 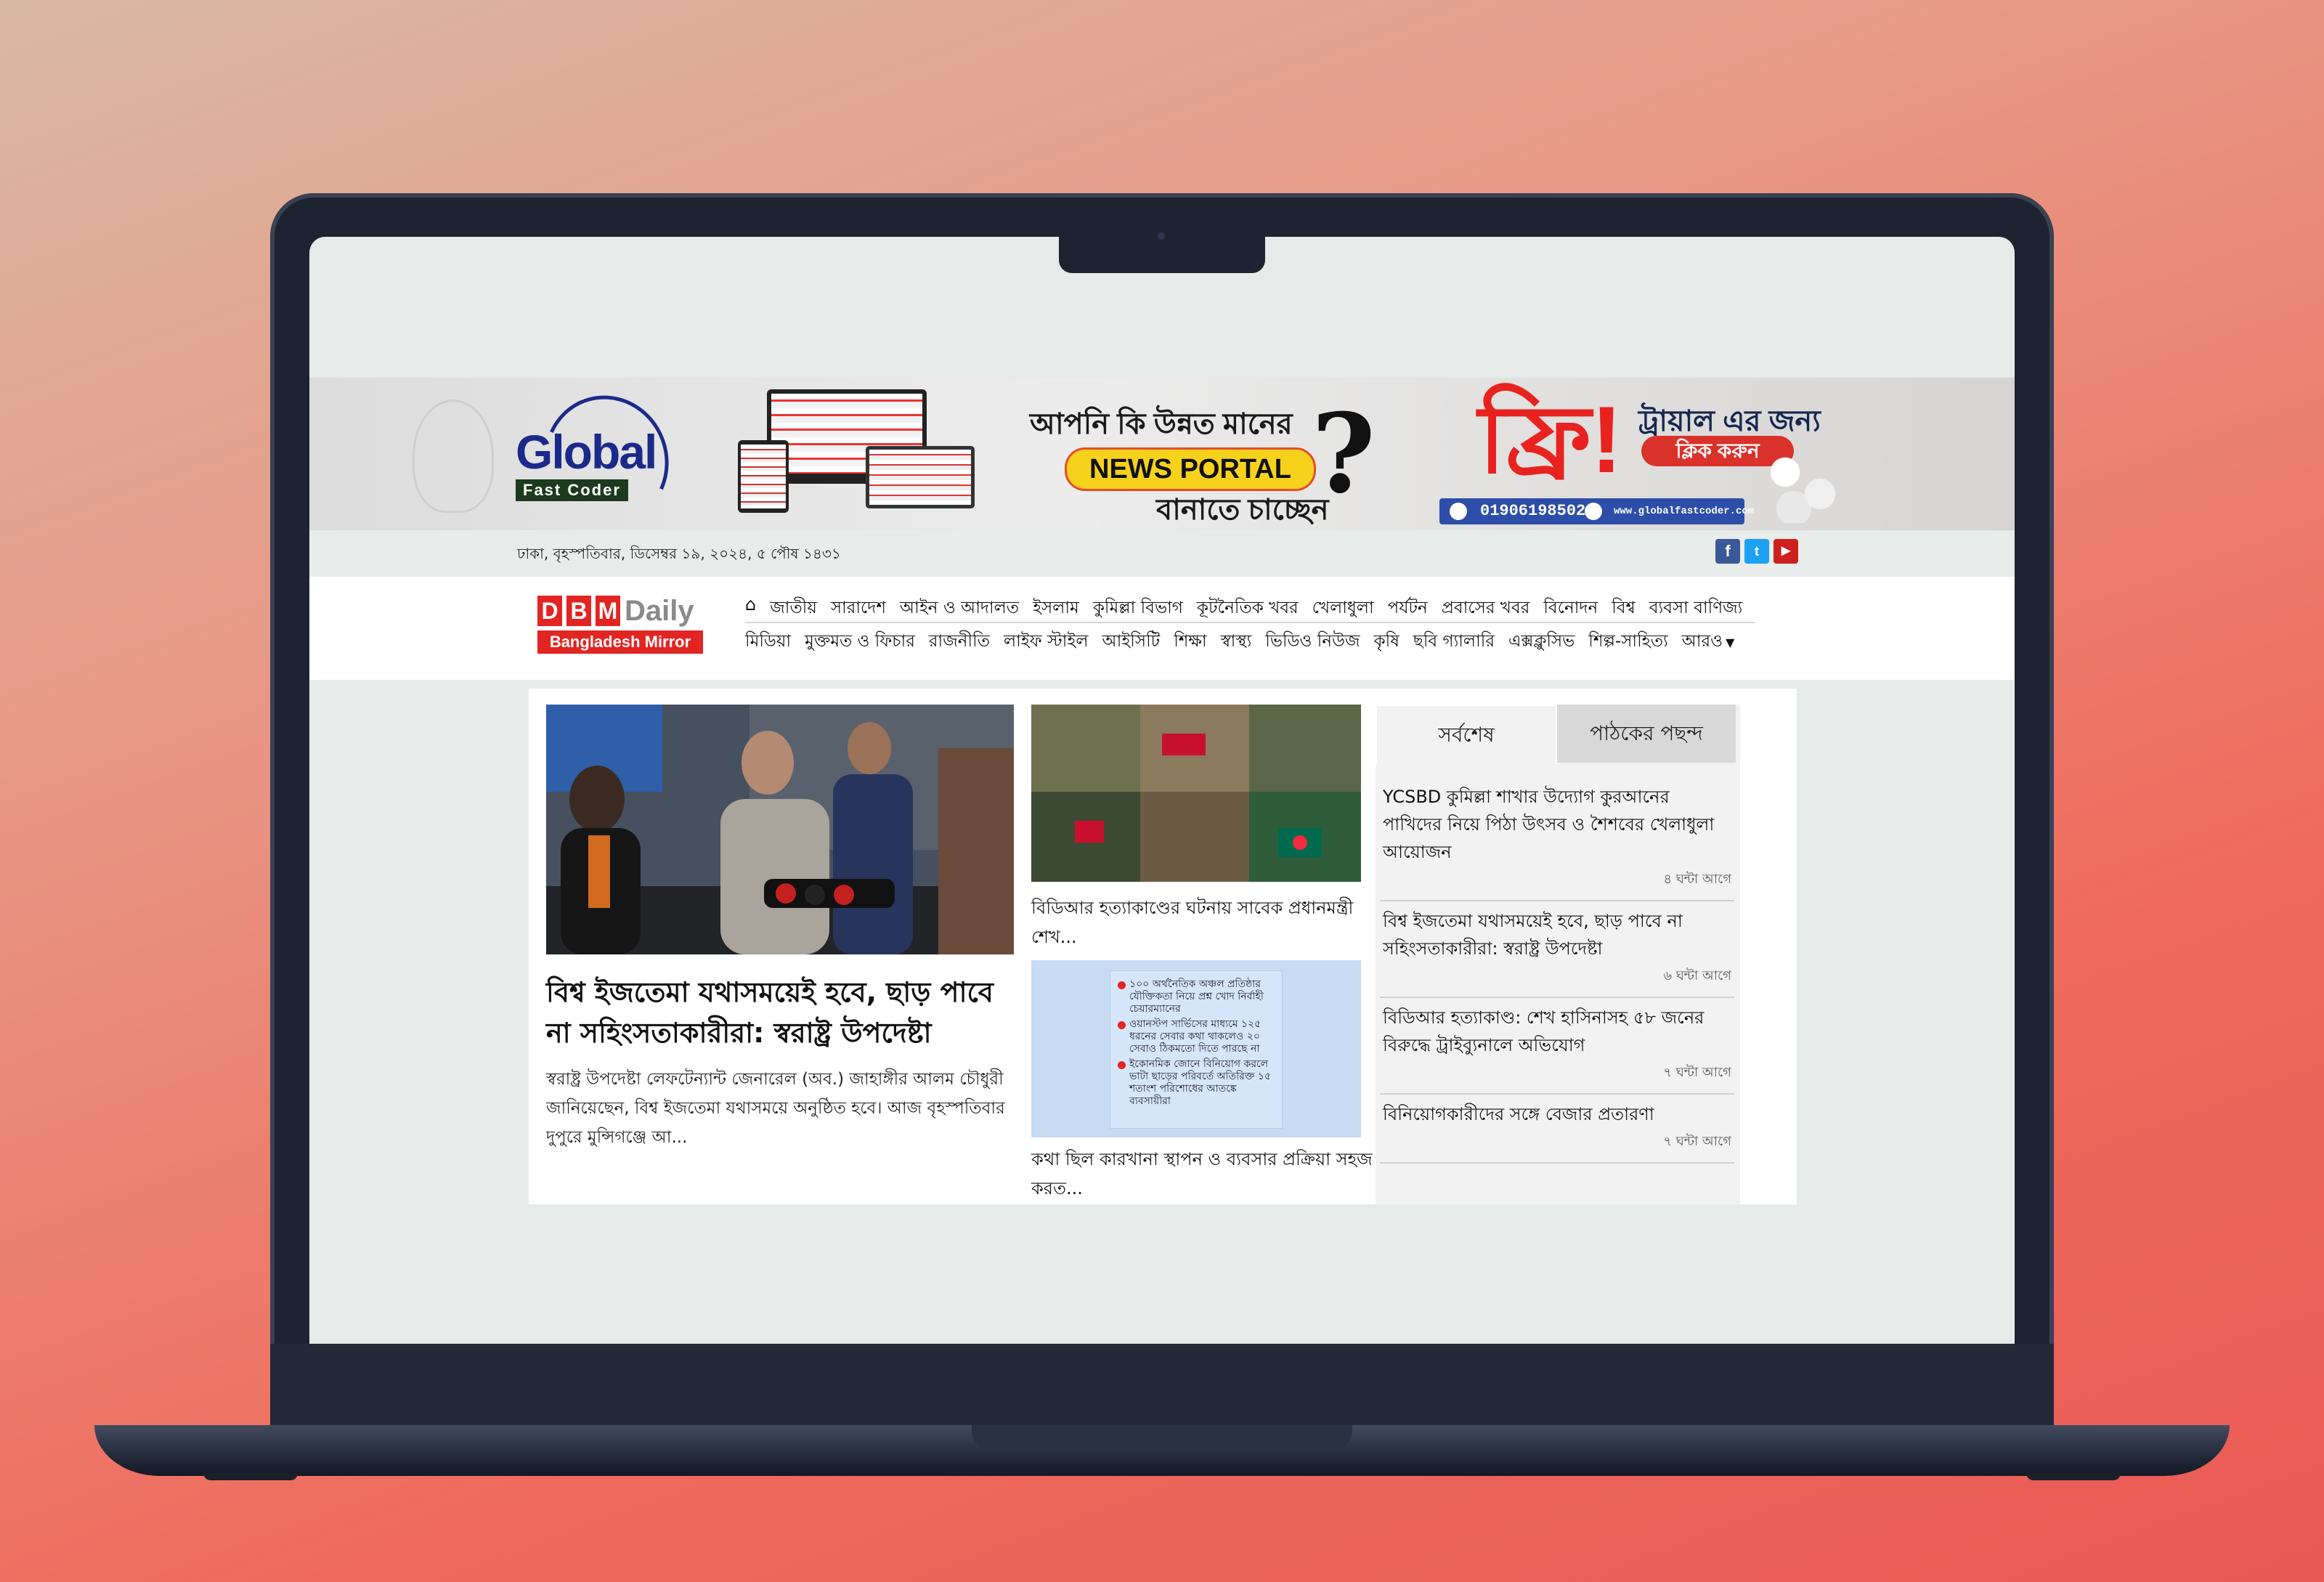 I want to click on nav-item: কুমিল্লা বিভাগ, so click(x=1138, y=608).